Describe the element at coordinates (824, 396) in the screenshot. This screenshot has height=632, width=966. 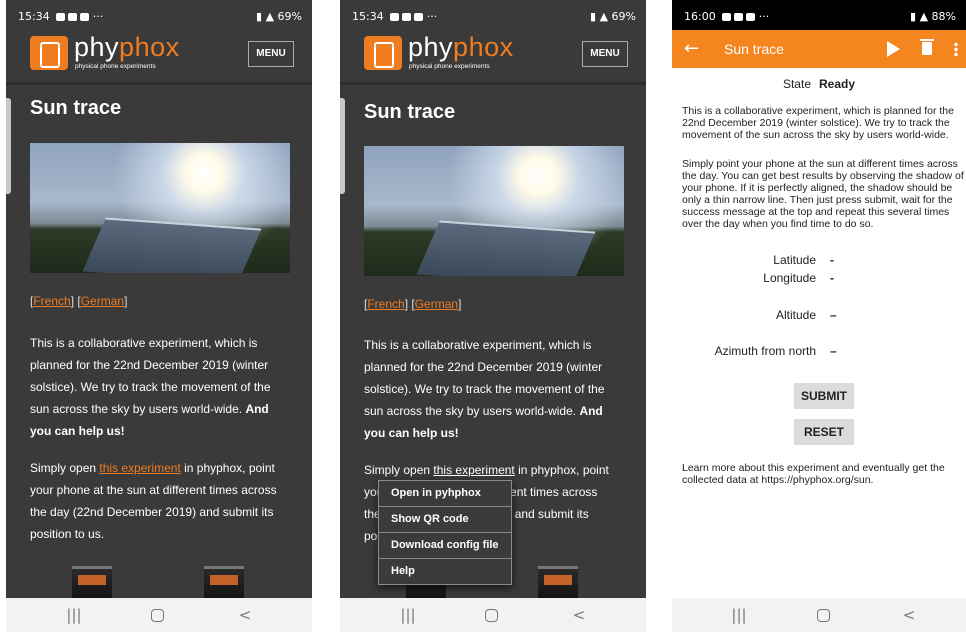
I see `submit-button: SUBMIT` at that location.